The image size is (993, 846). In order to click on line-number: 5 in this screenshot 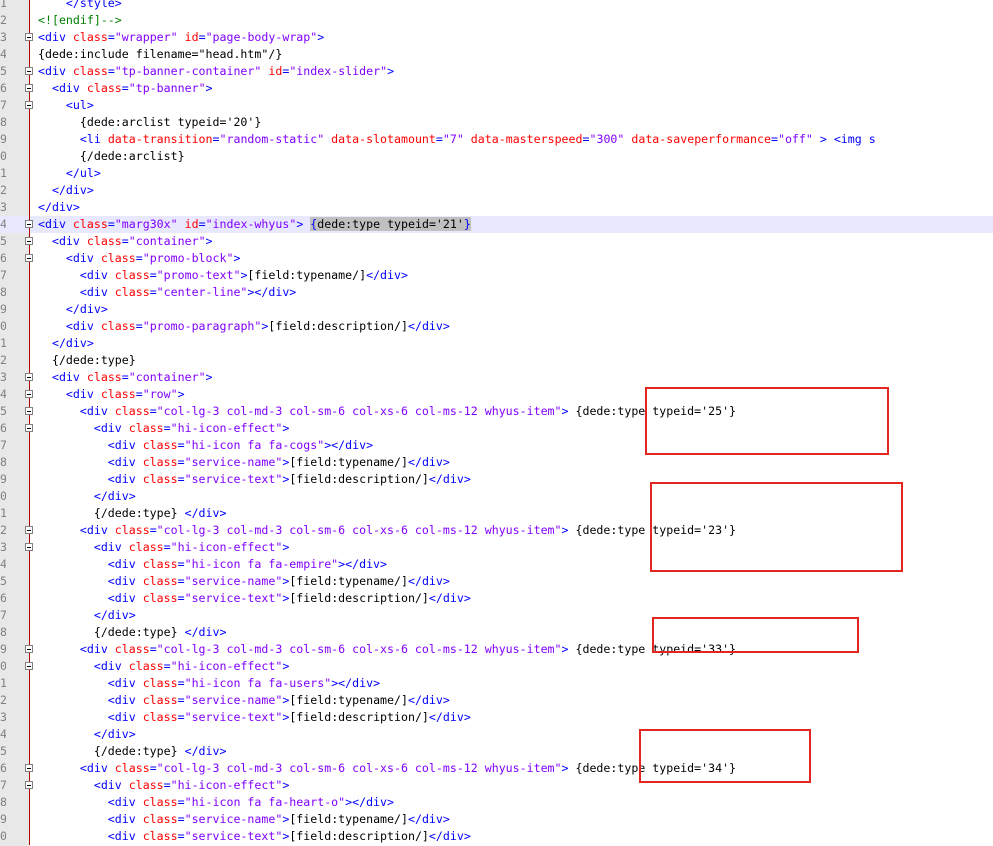, I will do `click(3, 71)`.